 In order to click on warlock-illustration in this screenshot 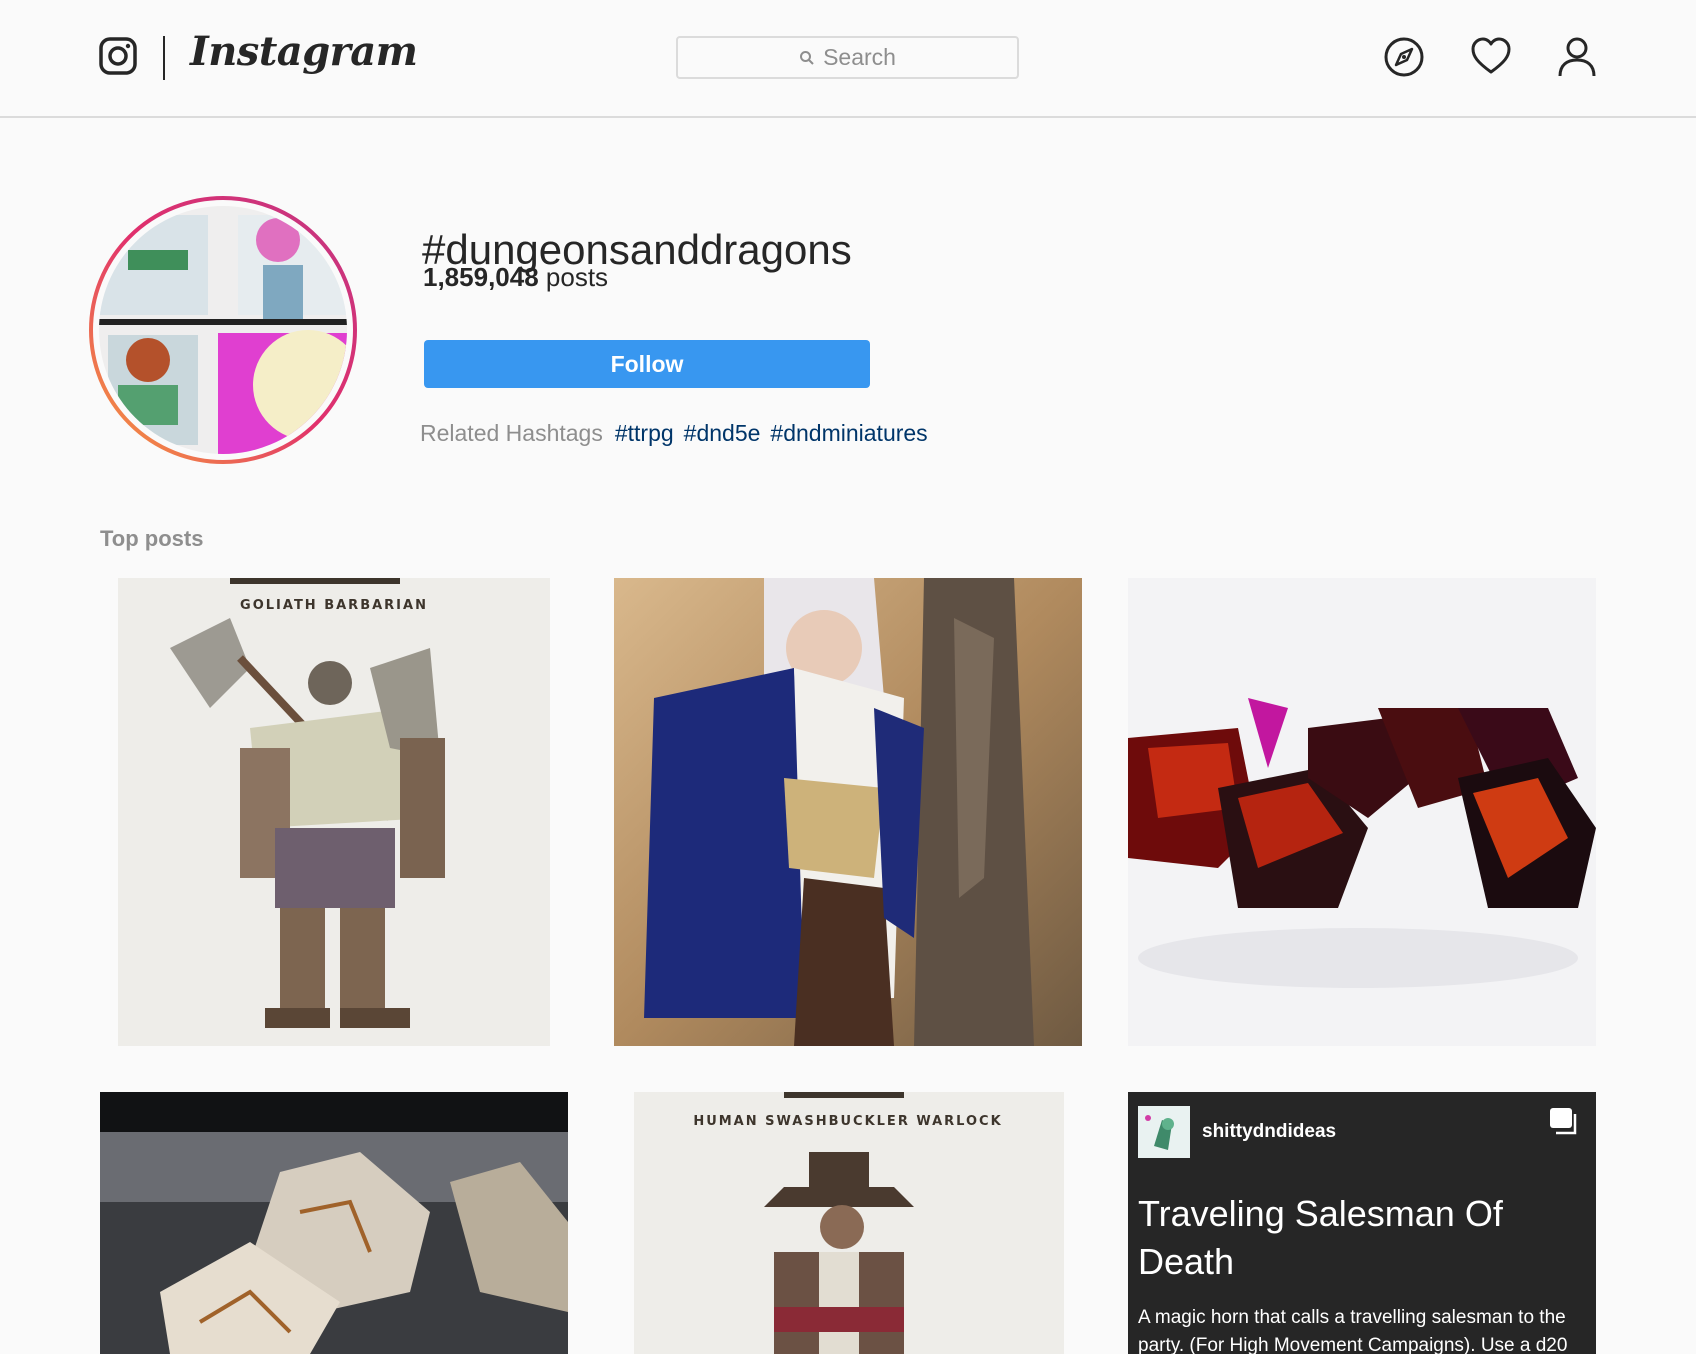, I will do `click(848, 1223)`.